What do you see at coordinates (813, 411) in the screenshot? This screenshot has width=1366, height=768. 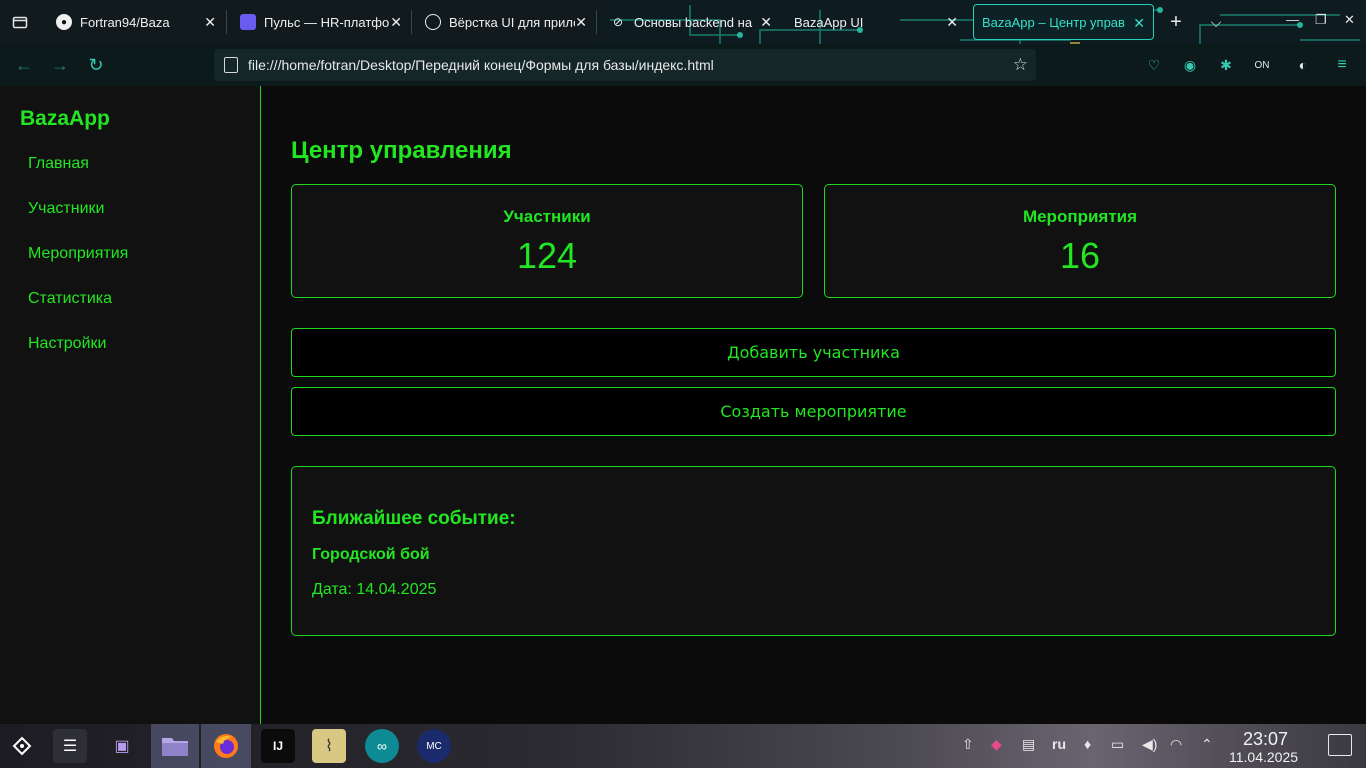 I see `create-event-button: Создать мероприятие` at bounding box center [813, 411].